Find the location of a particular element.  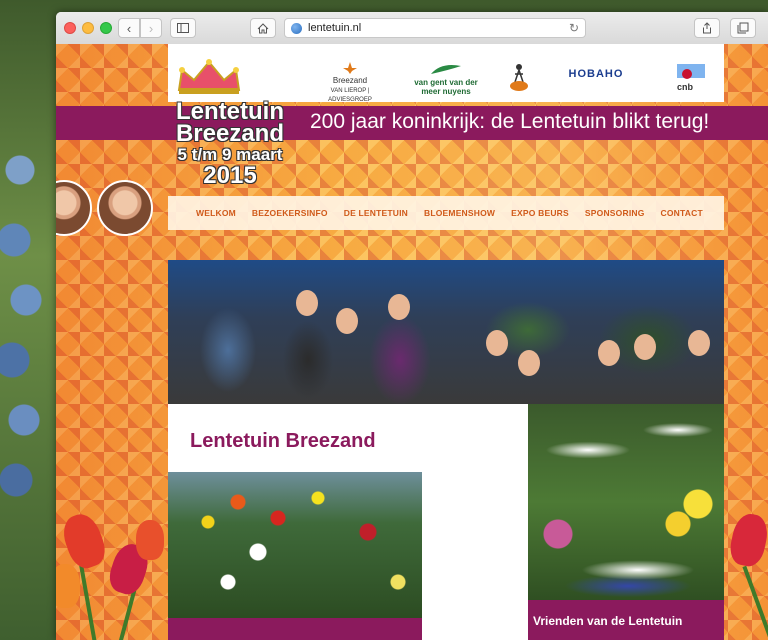

minimize-window-button is located at coordinates (88, 28).